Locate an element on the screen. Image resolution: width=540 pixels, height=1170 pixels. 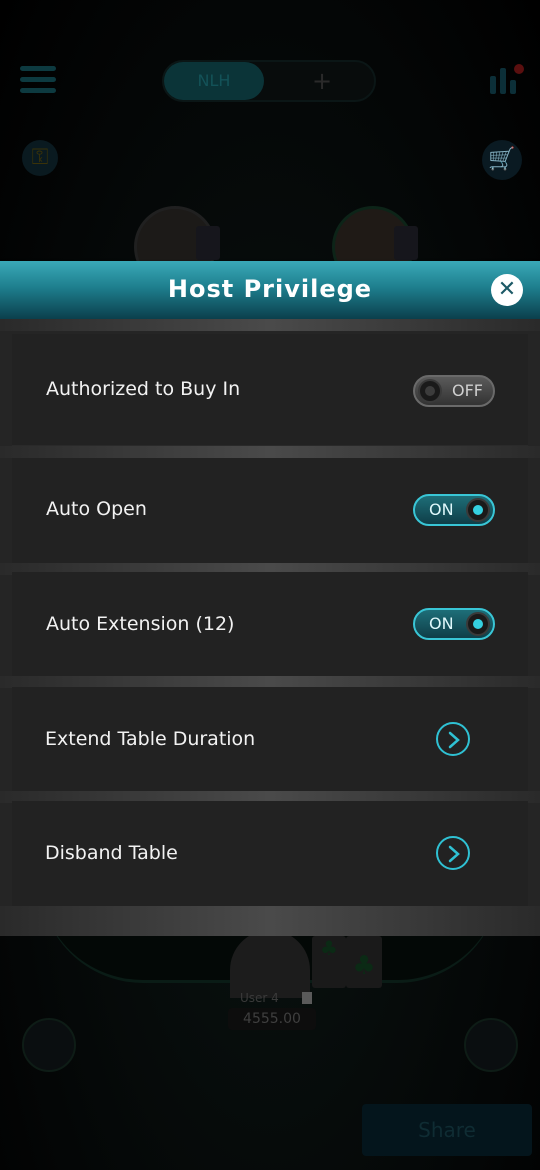
tab-nlh: NLH is located at coordinates (214, 81).